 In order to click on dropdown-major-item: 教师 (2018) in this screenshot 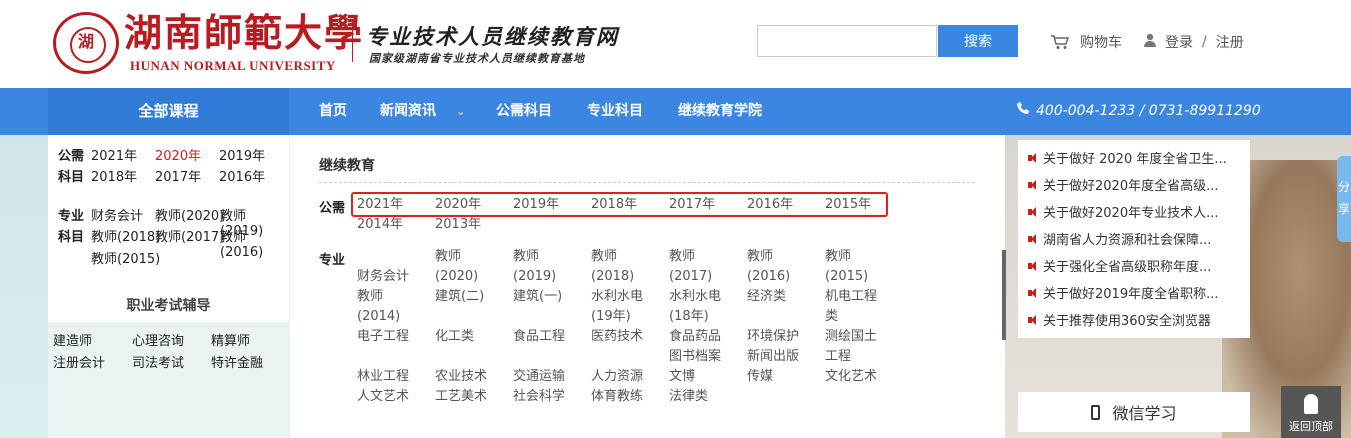, I will do `click(612, 267)`.